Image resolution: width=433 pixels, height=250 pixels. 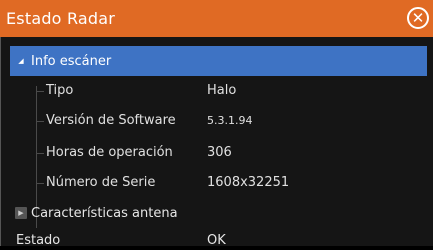 I want to click on item-value: 1608x32251, so click(x=248, y=182).